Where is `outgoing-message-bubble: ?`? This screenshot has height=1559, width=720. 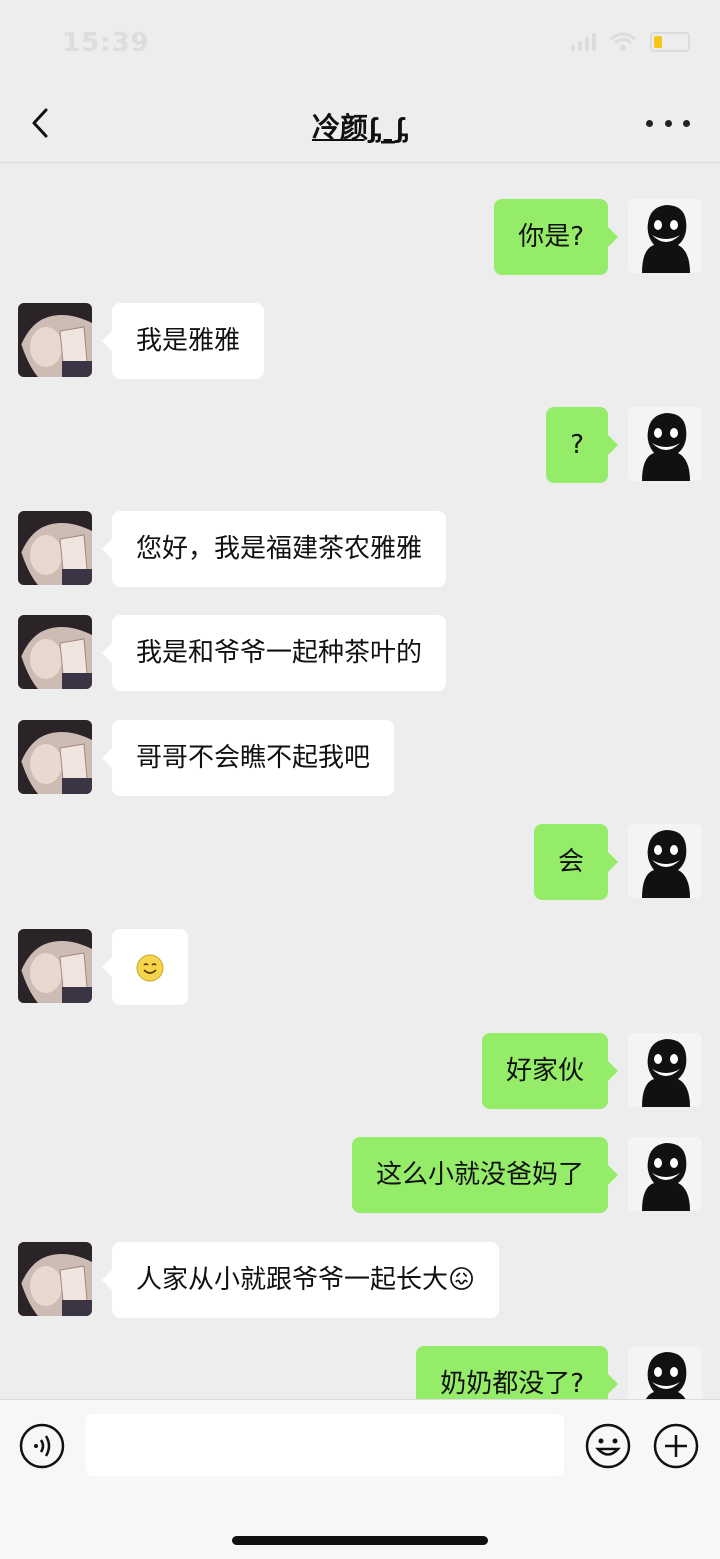
outgoing-message-bubble: ? is located at coordinates (582, 445).